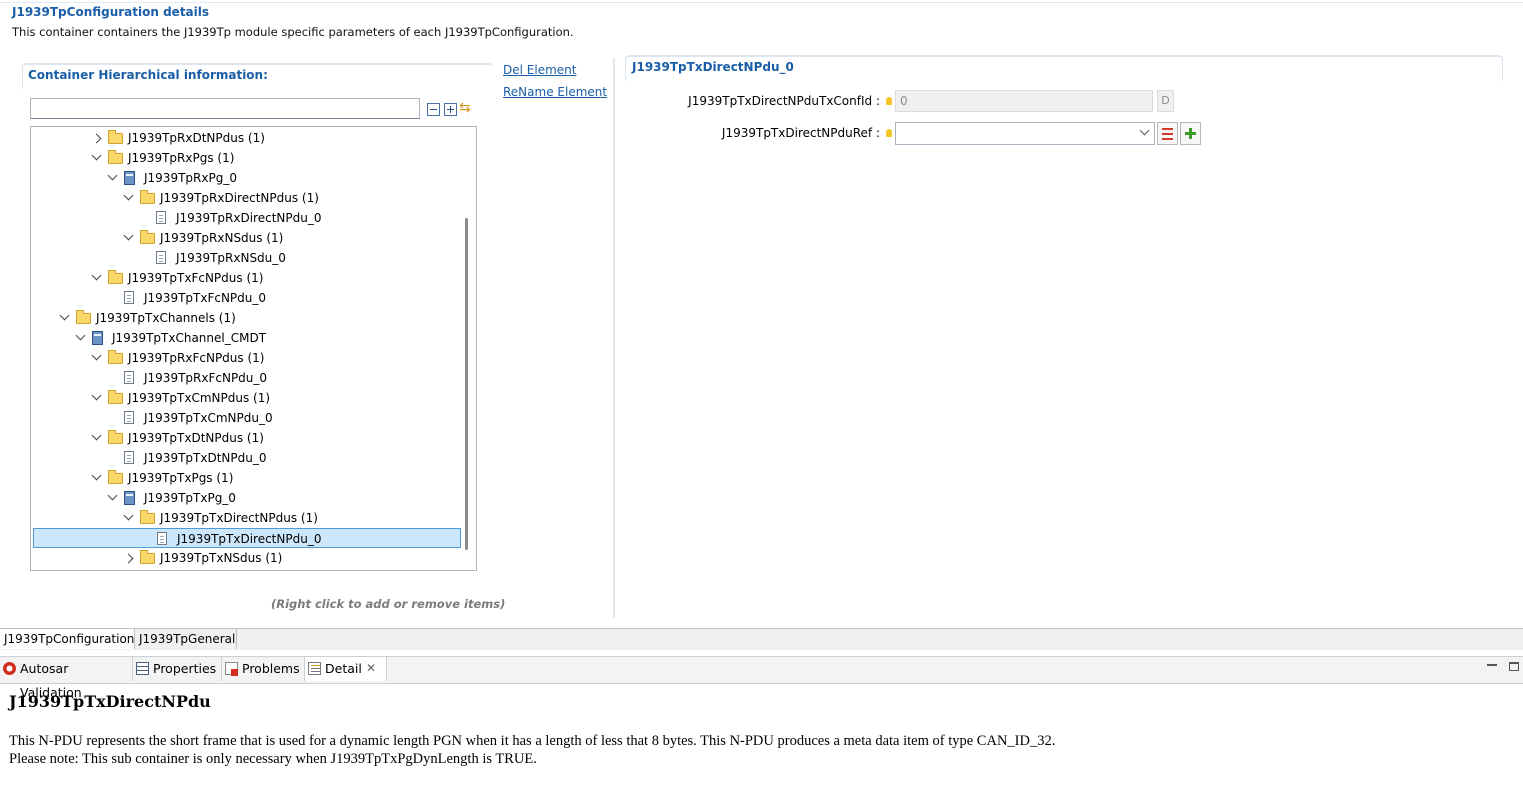 This screenshot has height=796, width=1523. I want to click on tree-item-label: J1939TpTxChannels (1), so click(166, 318).